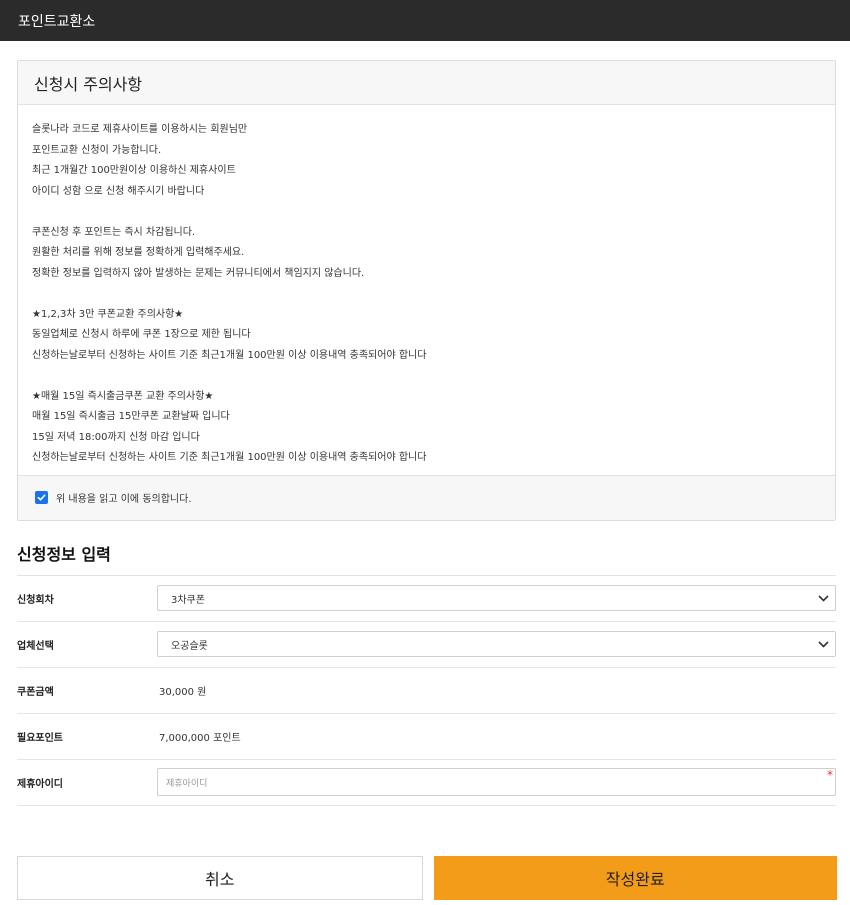 Image resolution: width=850 pixels, height=905 pixels. Describe the element at coordinates (88, 84) in the screenshot. I see `notice-title: 신청시 주의사항` at that location.